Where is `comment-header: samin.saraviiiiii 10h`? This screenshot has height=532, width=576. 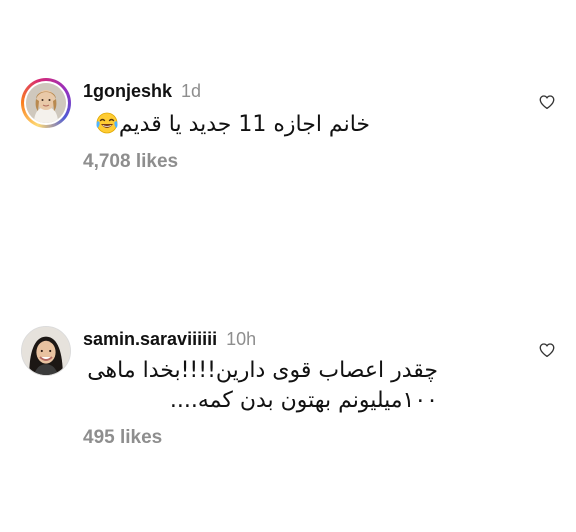 comment-header: samin.saraviiiiii 10h is located at coordinates (169, 339).